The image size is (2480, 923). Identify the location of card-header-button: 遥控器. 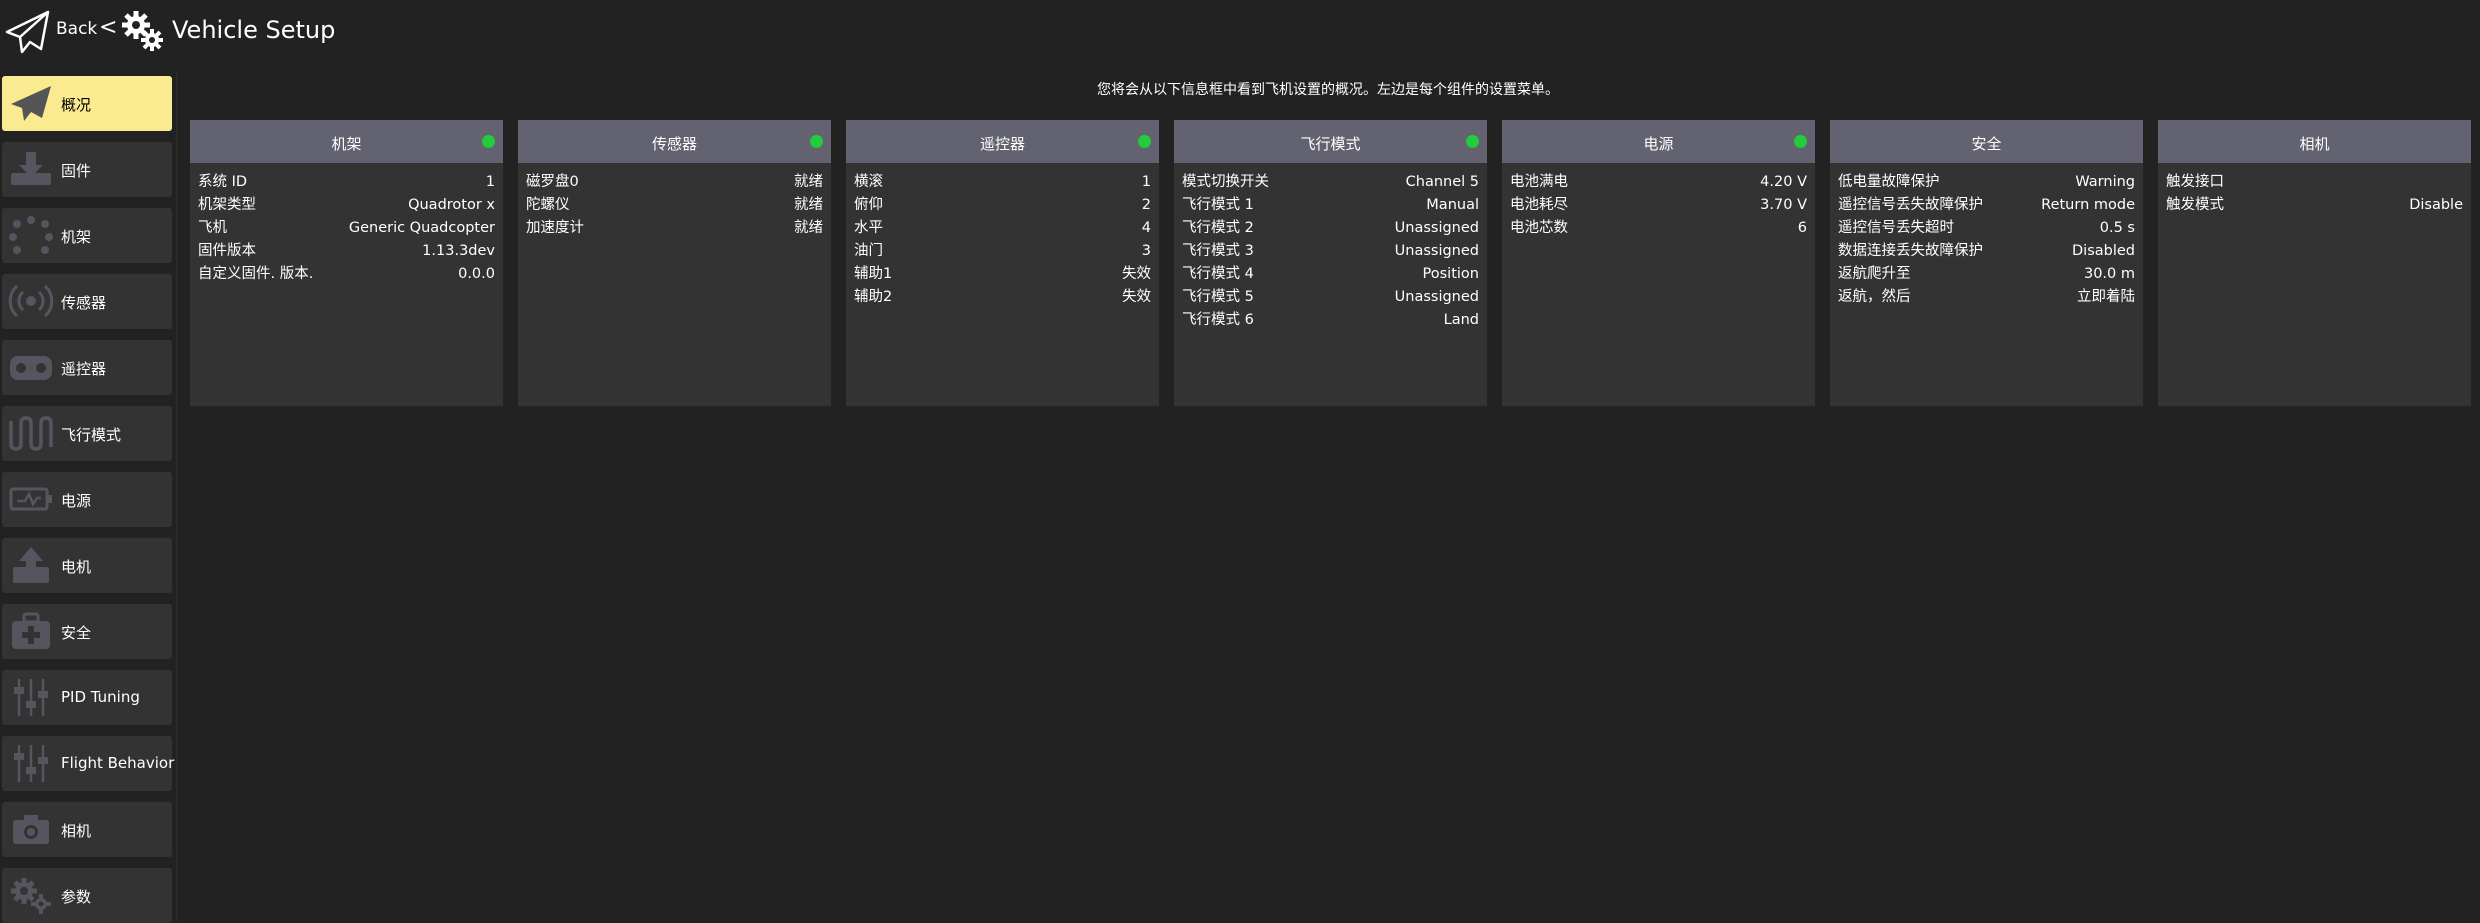
(1002, 141).